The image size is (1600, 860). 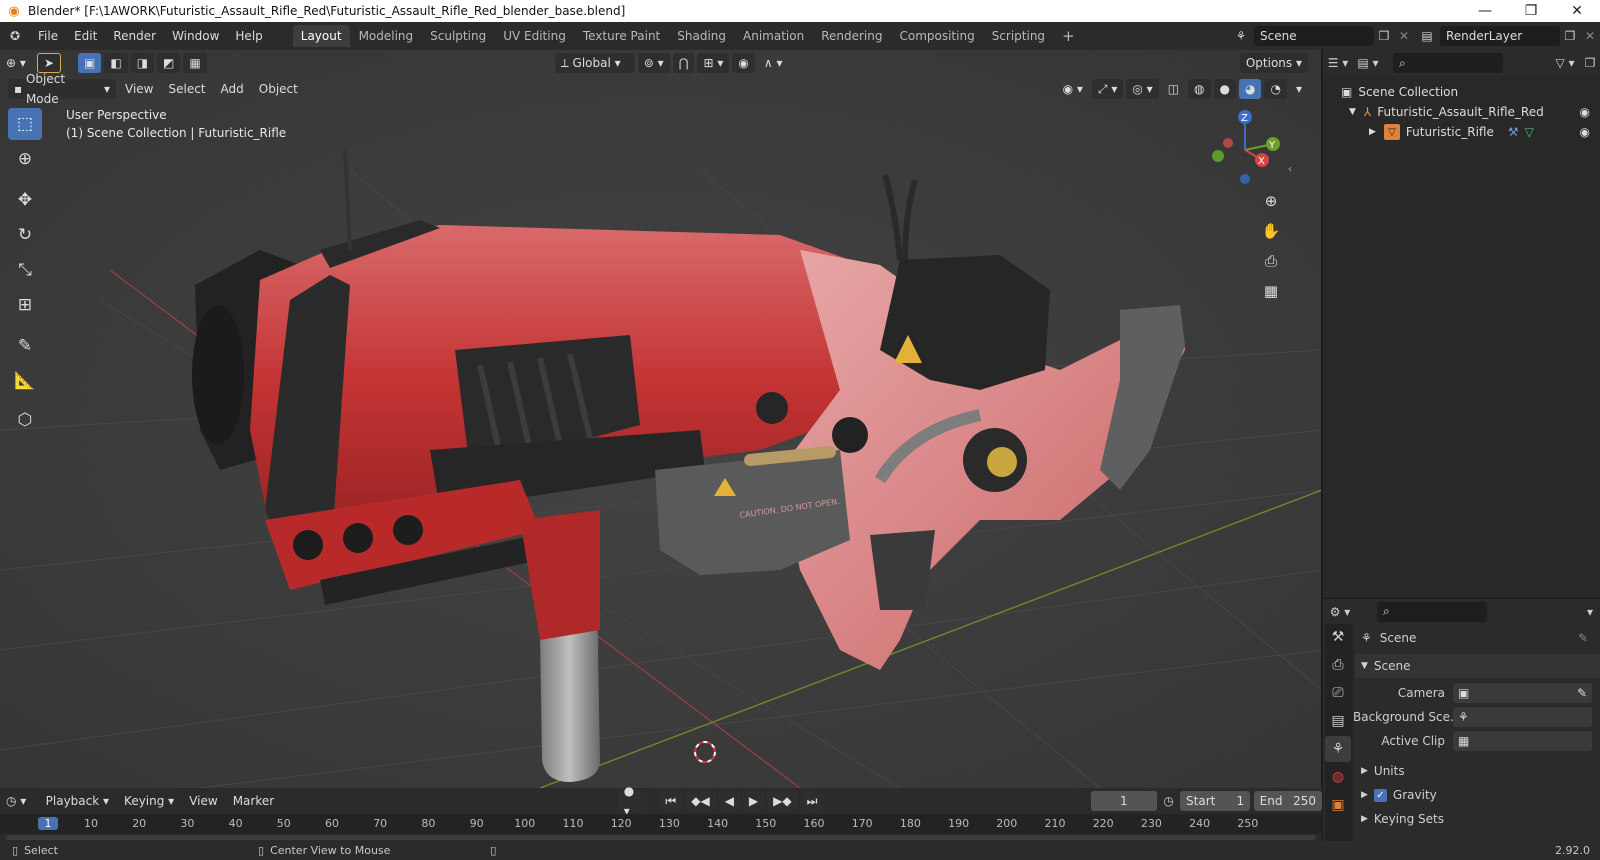 I want to click on timeline-menu-keying: Keying ▾, so click(x=149, y=801).